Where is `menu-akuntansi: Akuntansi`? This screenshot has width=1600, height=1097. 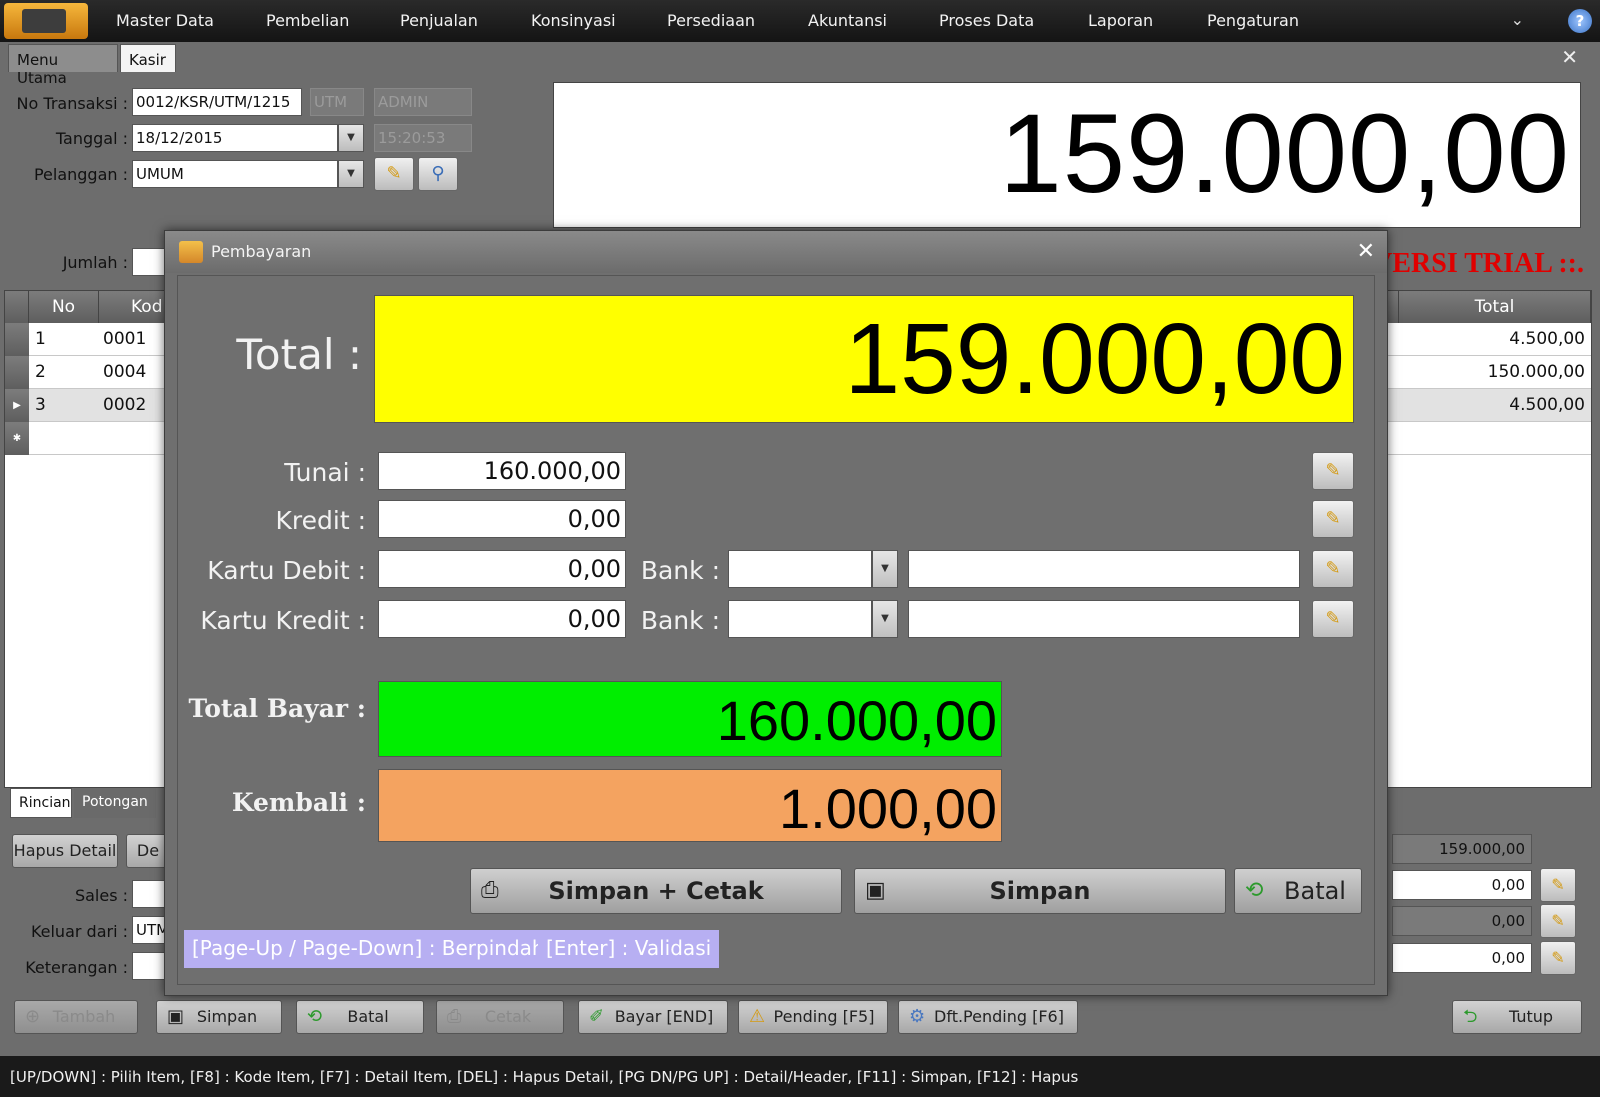
menu-akuntansi: Akuntansi is located at coordinates (847, 20).